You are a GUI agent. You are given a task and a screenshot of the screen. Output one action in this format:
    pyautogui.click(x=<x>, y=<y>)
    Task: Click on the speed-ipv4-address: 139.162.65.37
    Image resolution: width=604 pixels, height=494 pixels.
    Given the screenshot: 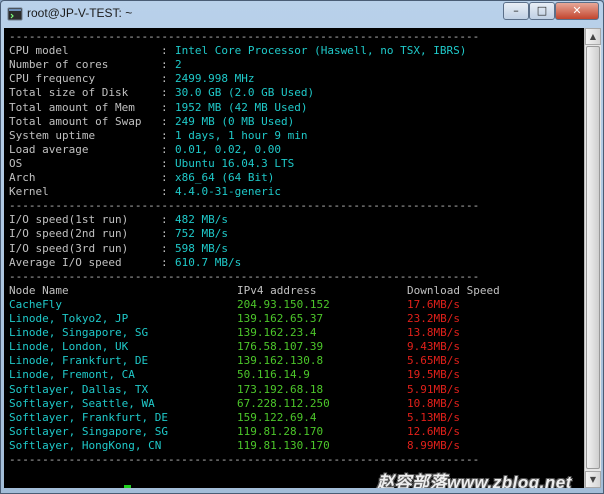 What is the action you would take?
    pyautogui.click(x=280, y=318)
    